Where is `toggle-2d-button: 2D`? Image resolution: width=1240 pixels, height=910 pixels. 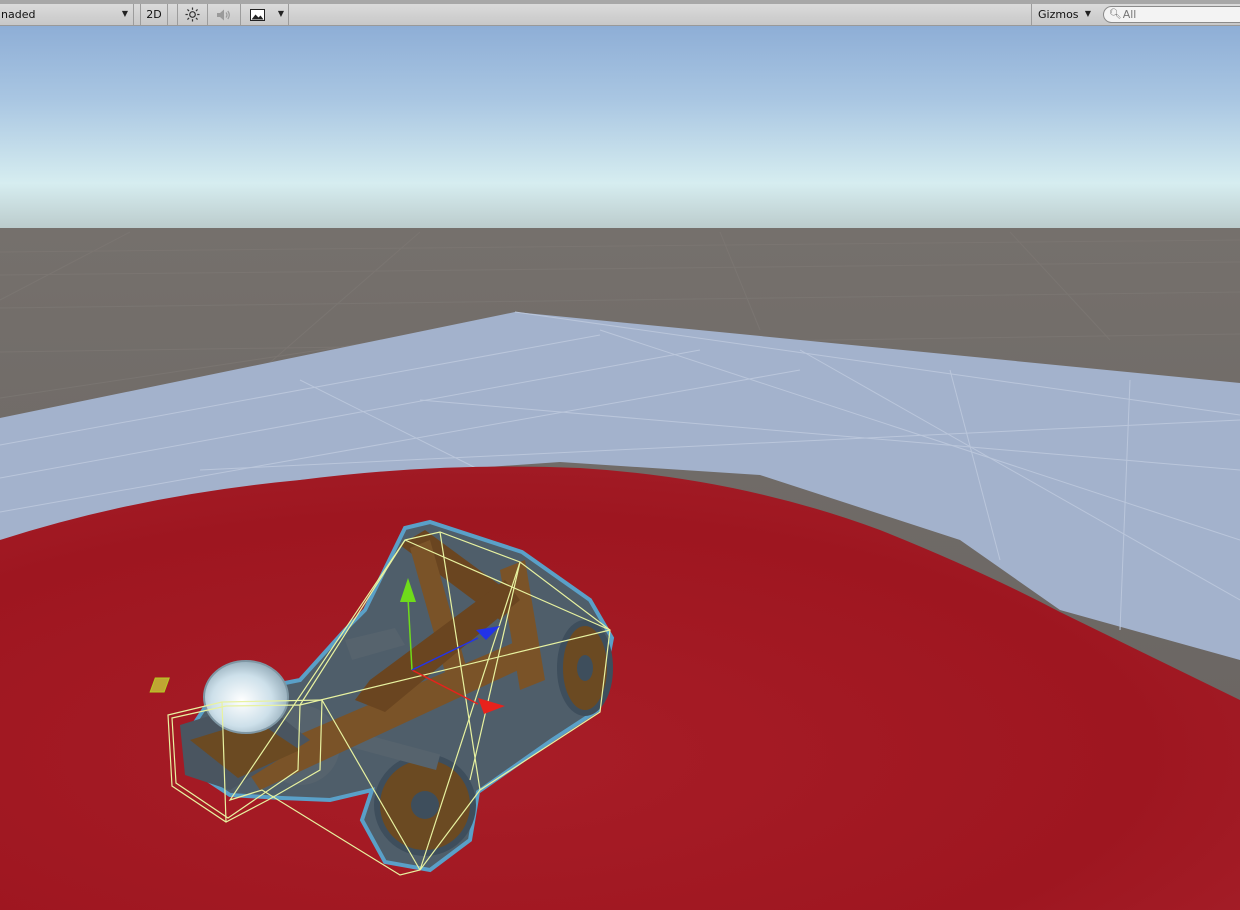
toggle-2d-button: 2D is located at coordinates (154, 14).